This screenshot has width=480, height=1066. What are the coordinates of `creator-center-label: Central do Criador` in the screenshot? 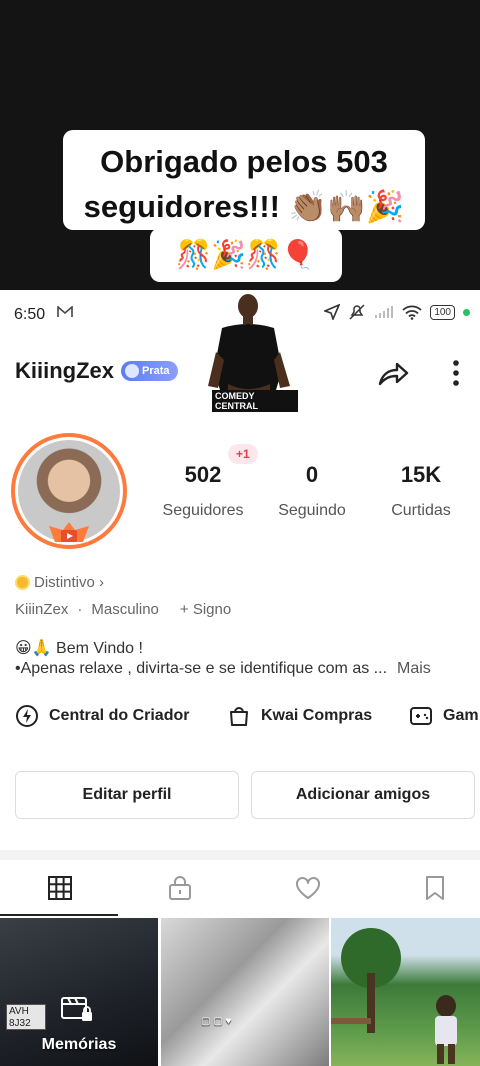 It's located at (119, 715).